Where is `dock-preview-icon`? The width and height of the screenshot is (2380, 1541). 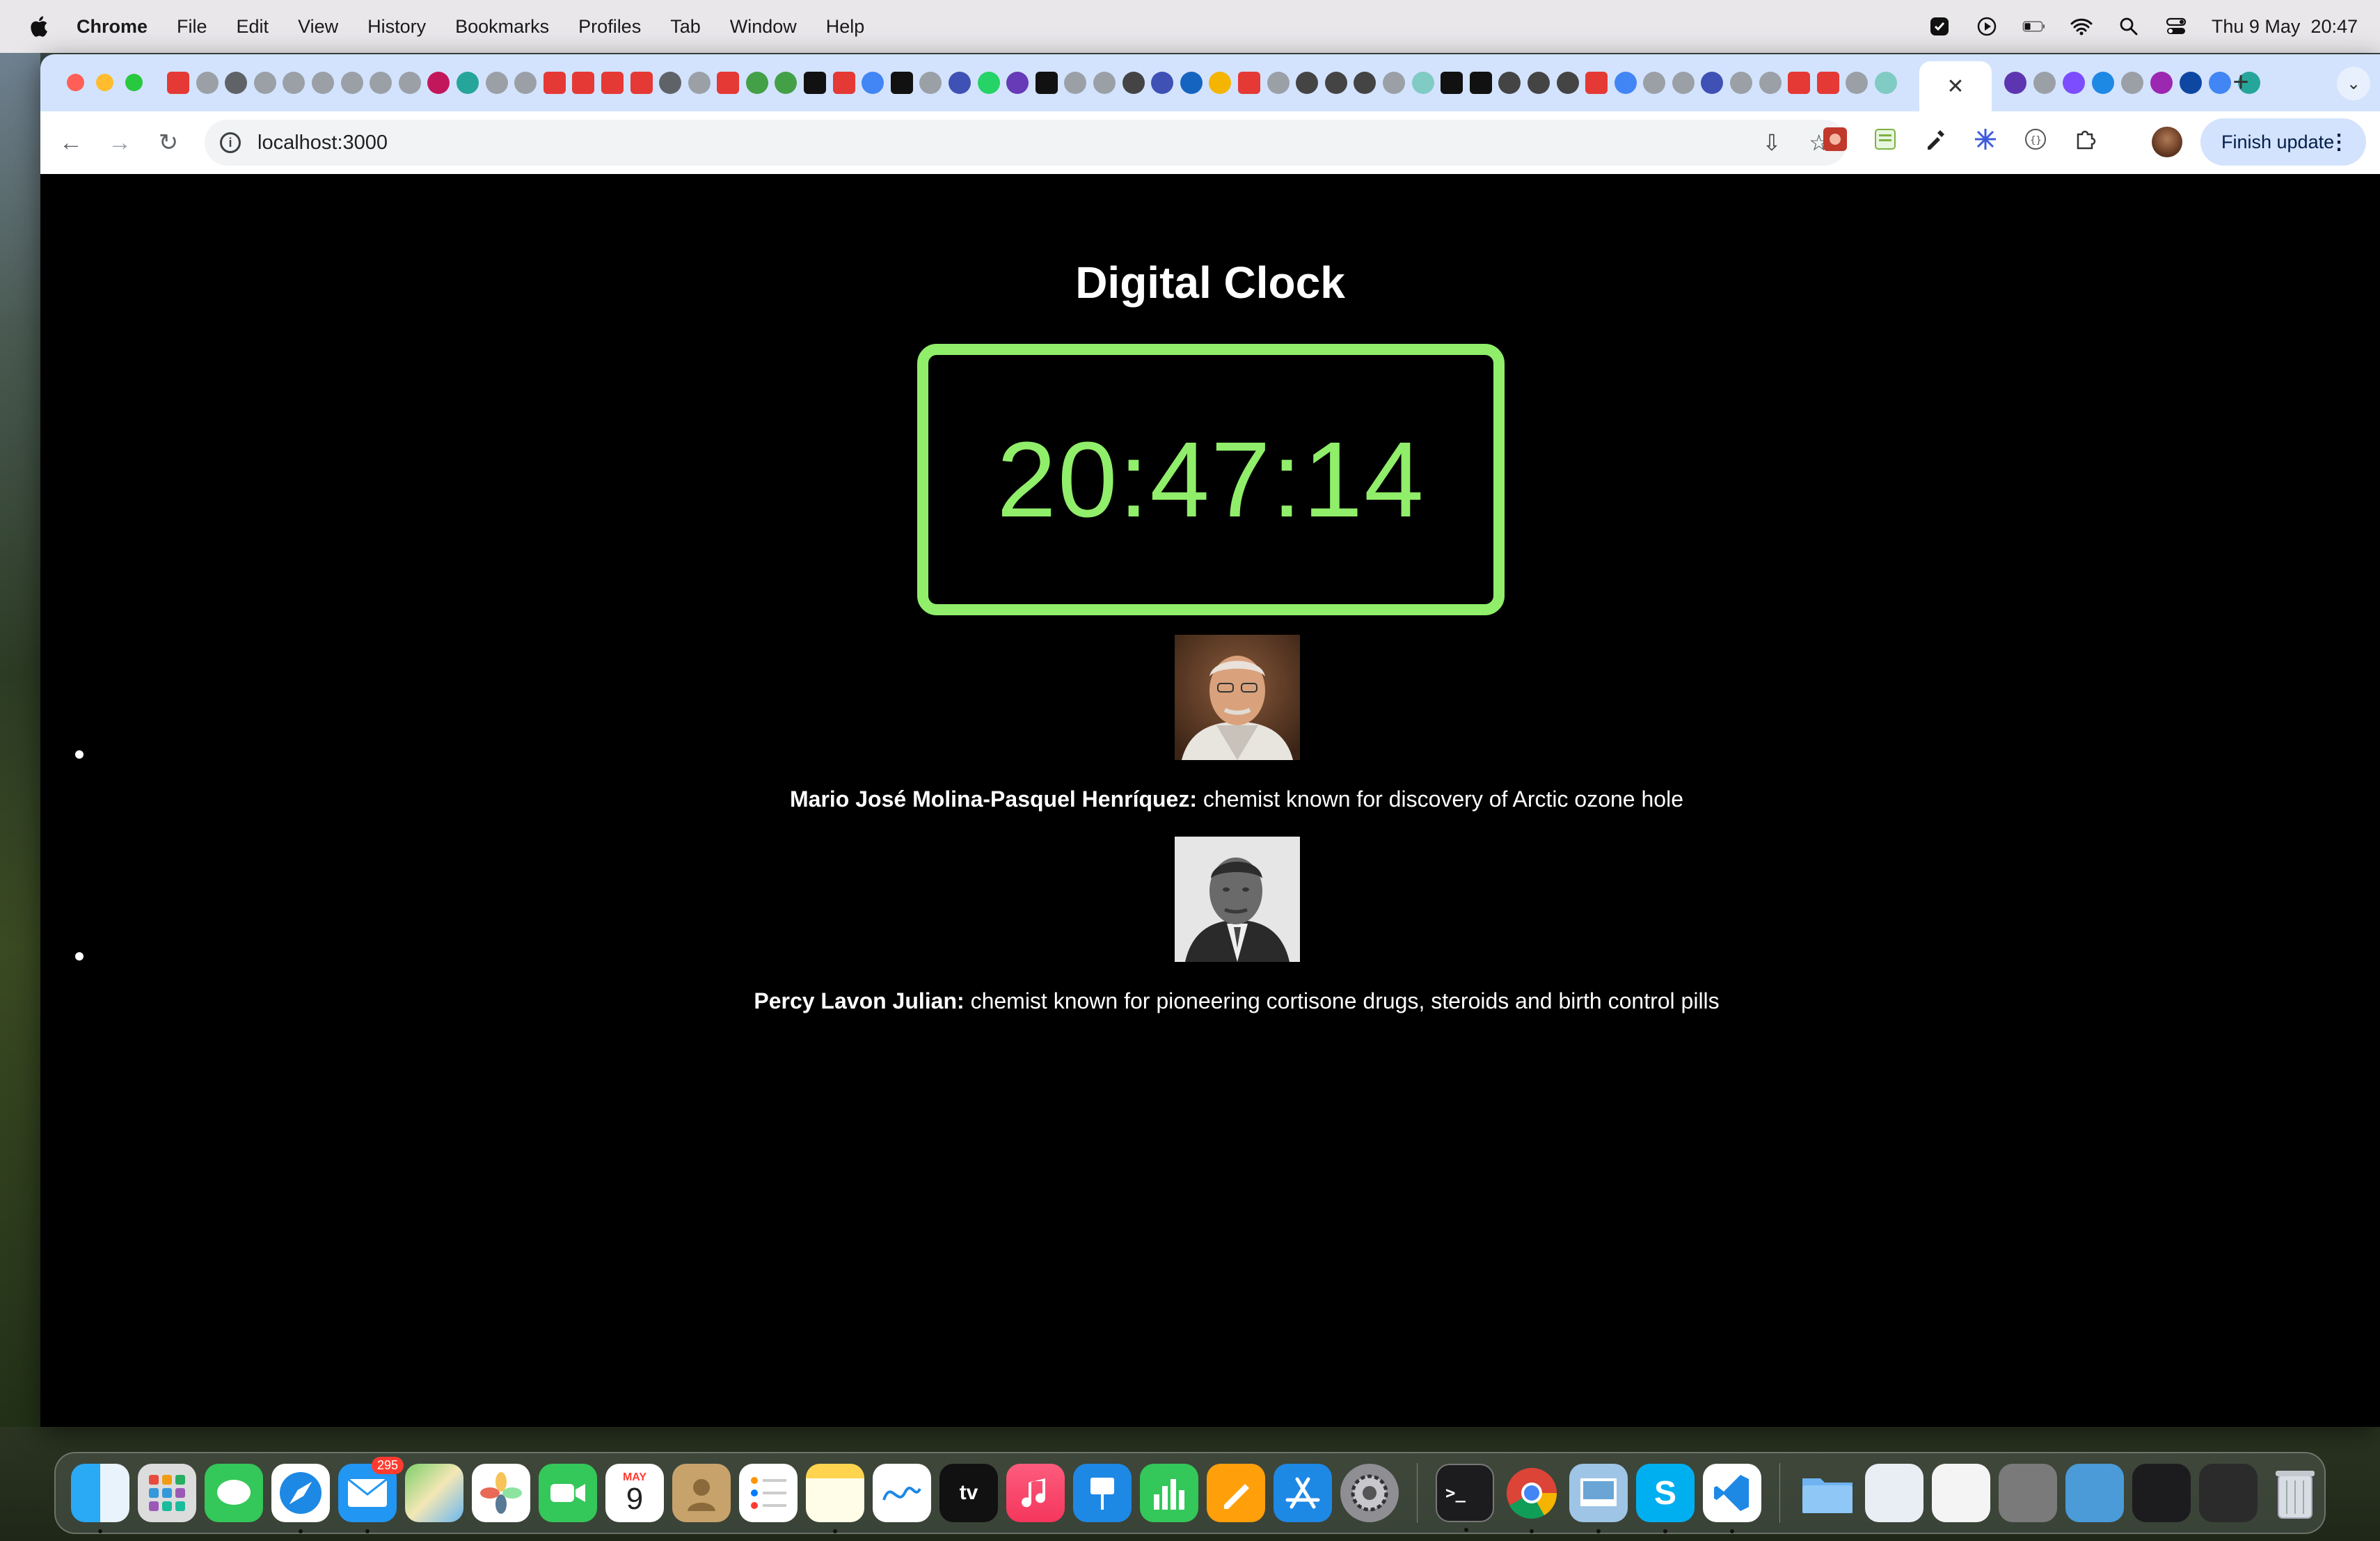
dock-preview-icon is located at coordinates (1599, 1498).